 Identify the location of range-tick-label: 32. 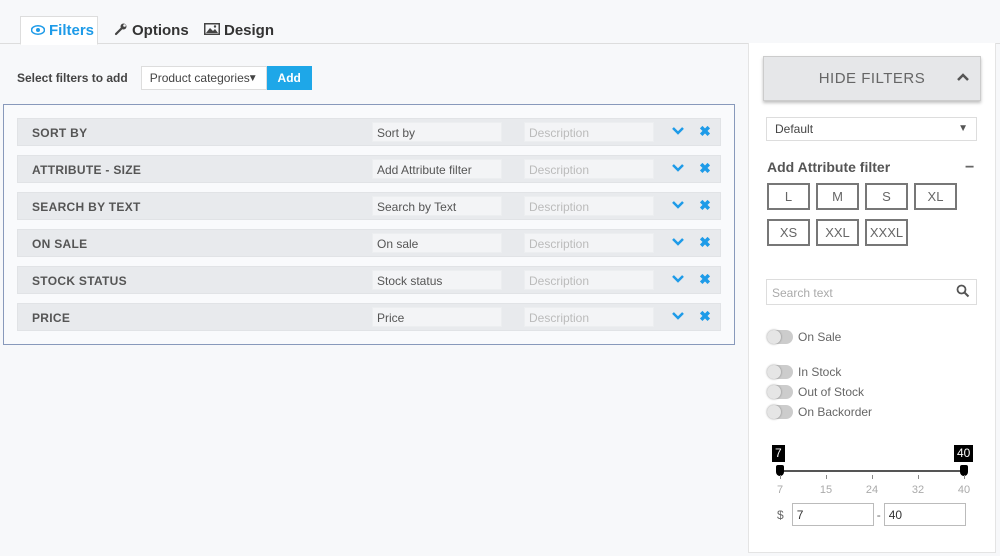
(918, 490).